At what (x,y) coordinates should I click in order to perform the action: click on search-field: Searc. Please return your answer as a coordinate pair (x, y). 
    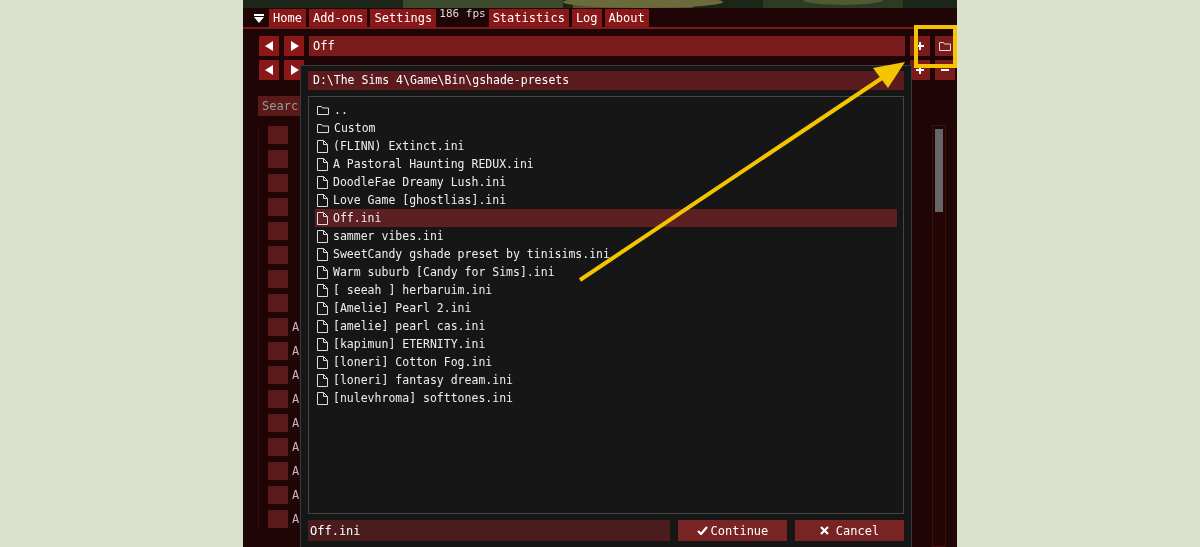
    Looking at the image, I should click on (279, 106).